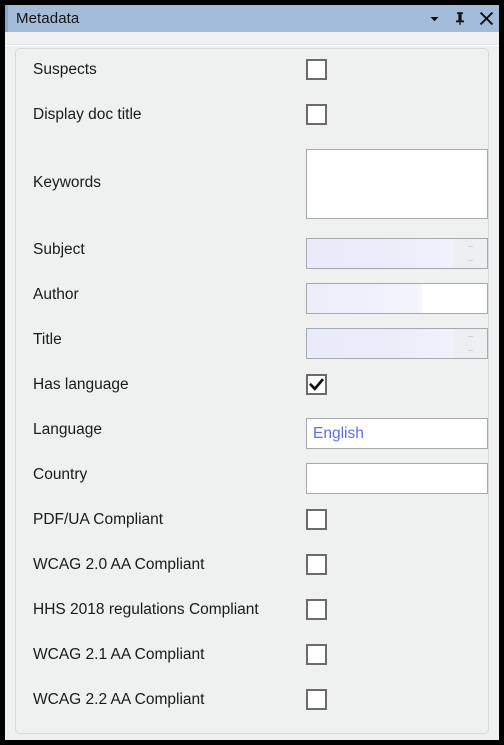 The width and height of the screenshot is (504, 745). What do you see at coordinates (67, 429) in the screenshot?
I see `label-language: Language` at bounding box center [67, 429].